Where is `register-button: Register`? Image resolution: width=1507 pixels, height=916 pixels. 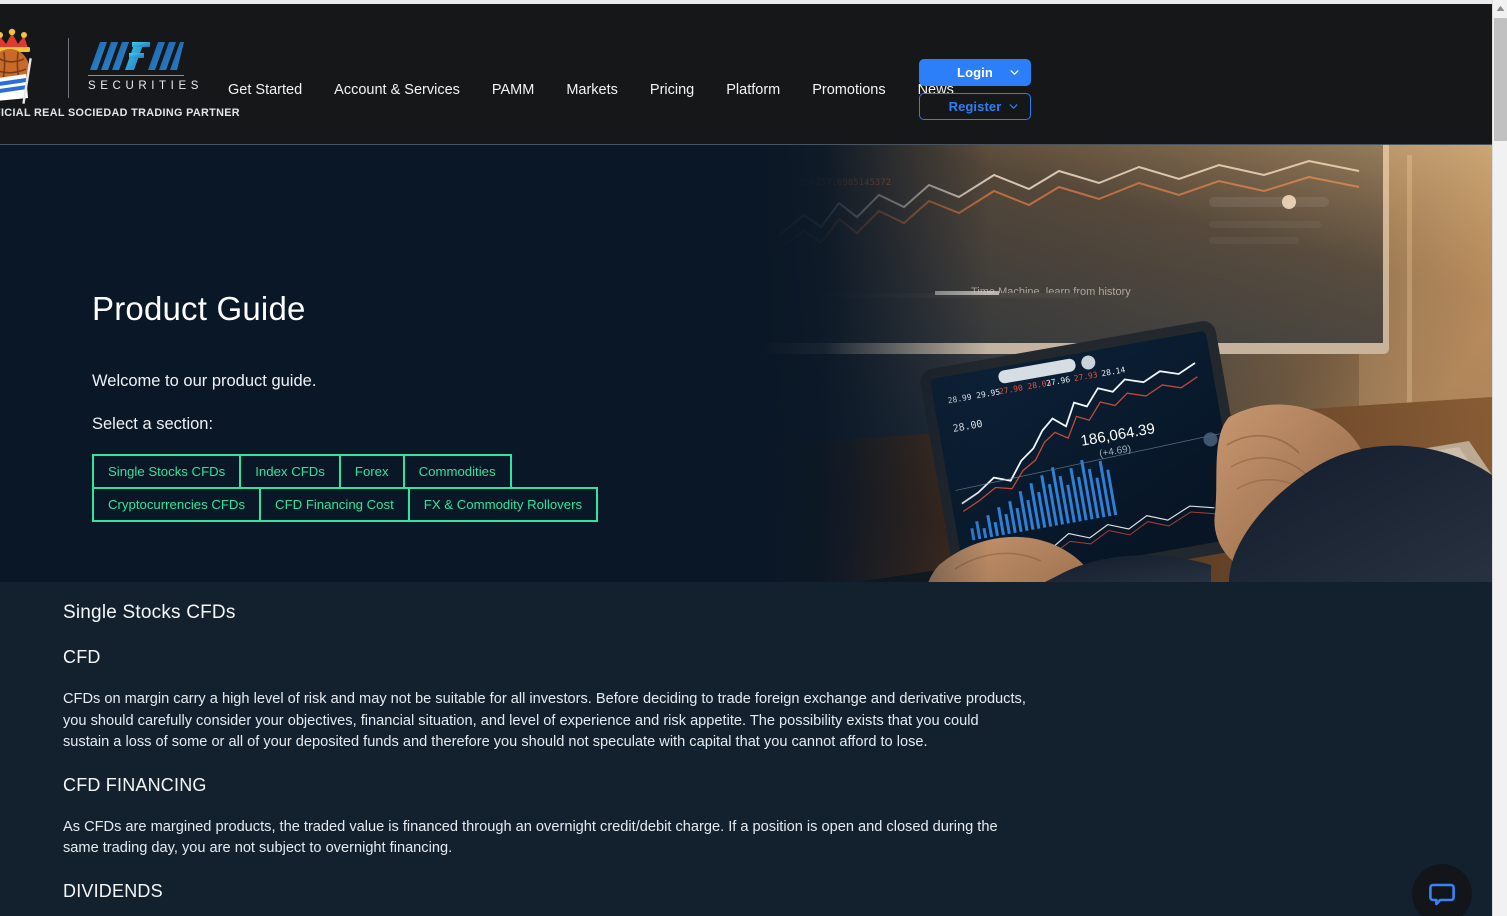
register-button: Register is located at coordinates (975, 106).